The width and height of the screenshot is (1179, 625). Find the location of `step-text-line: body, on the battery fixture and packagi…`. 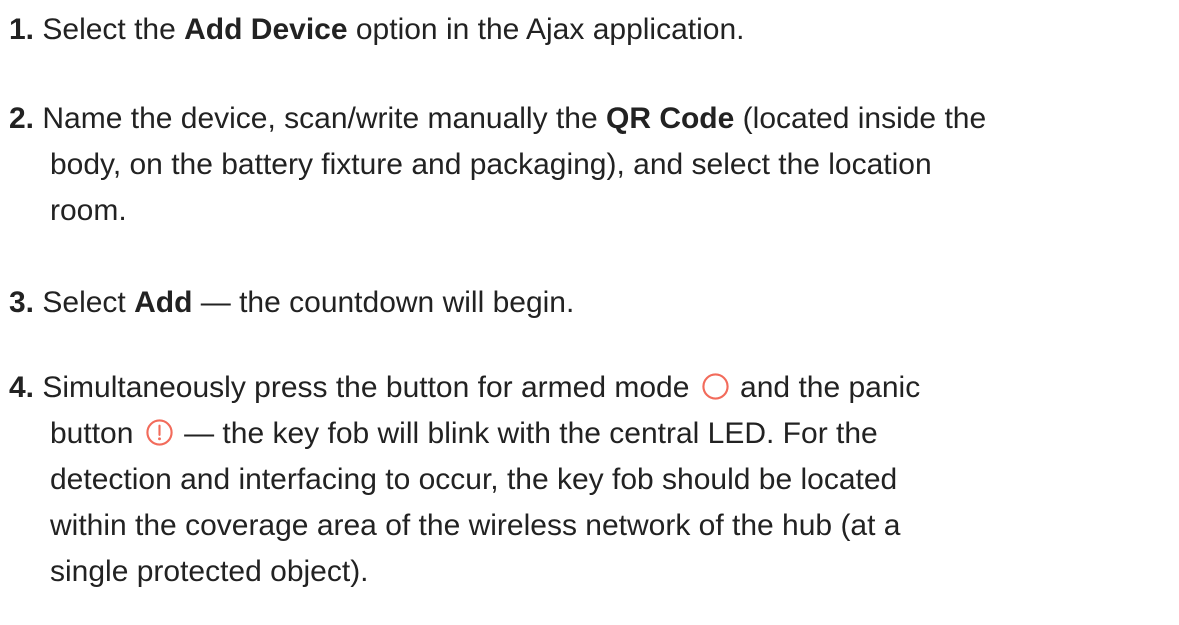

step-text-line: body, on the battery fixture and packagi… is located at coordinates (491, 164).